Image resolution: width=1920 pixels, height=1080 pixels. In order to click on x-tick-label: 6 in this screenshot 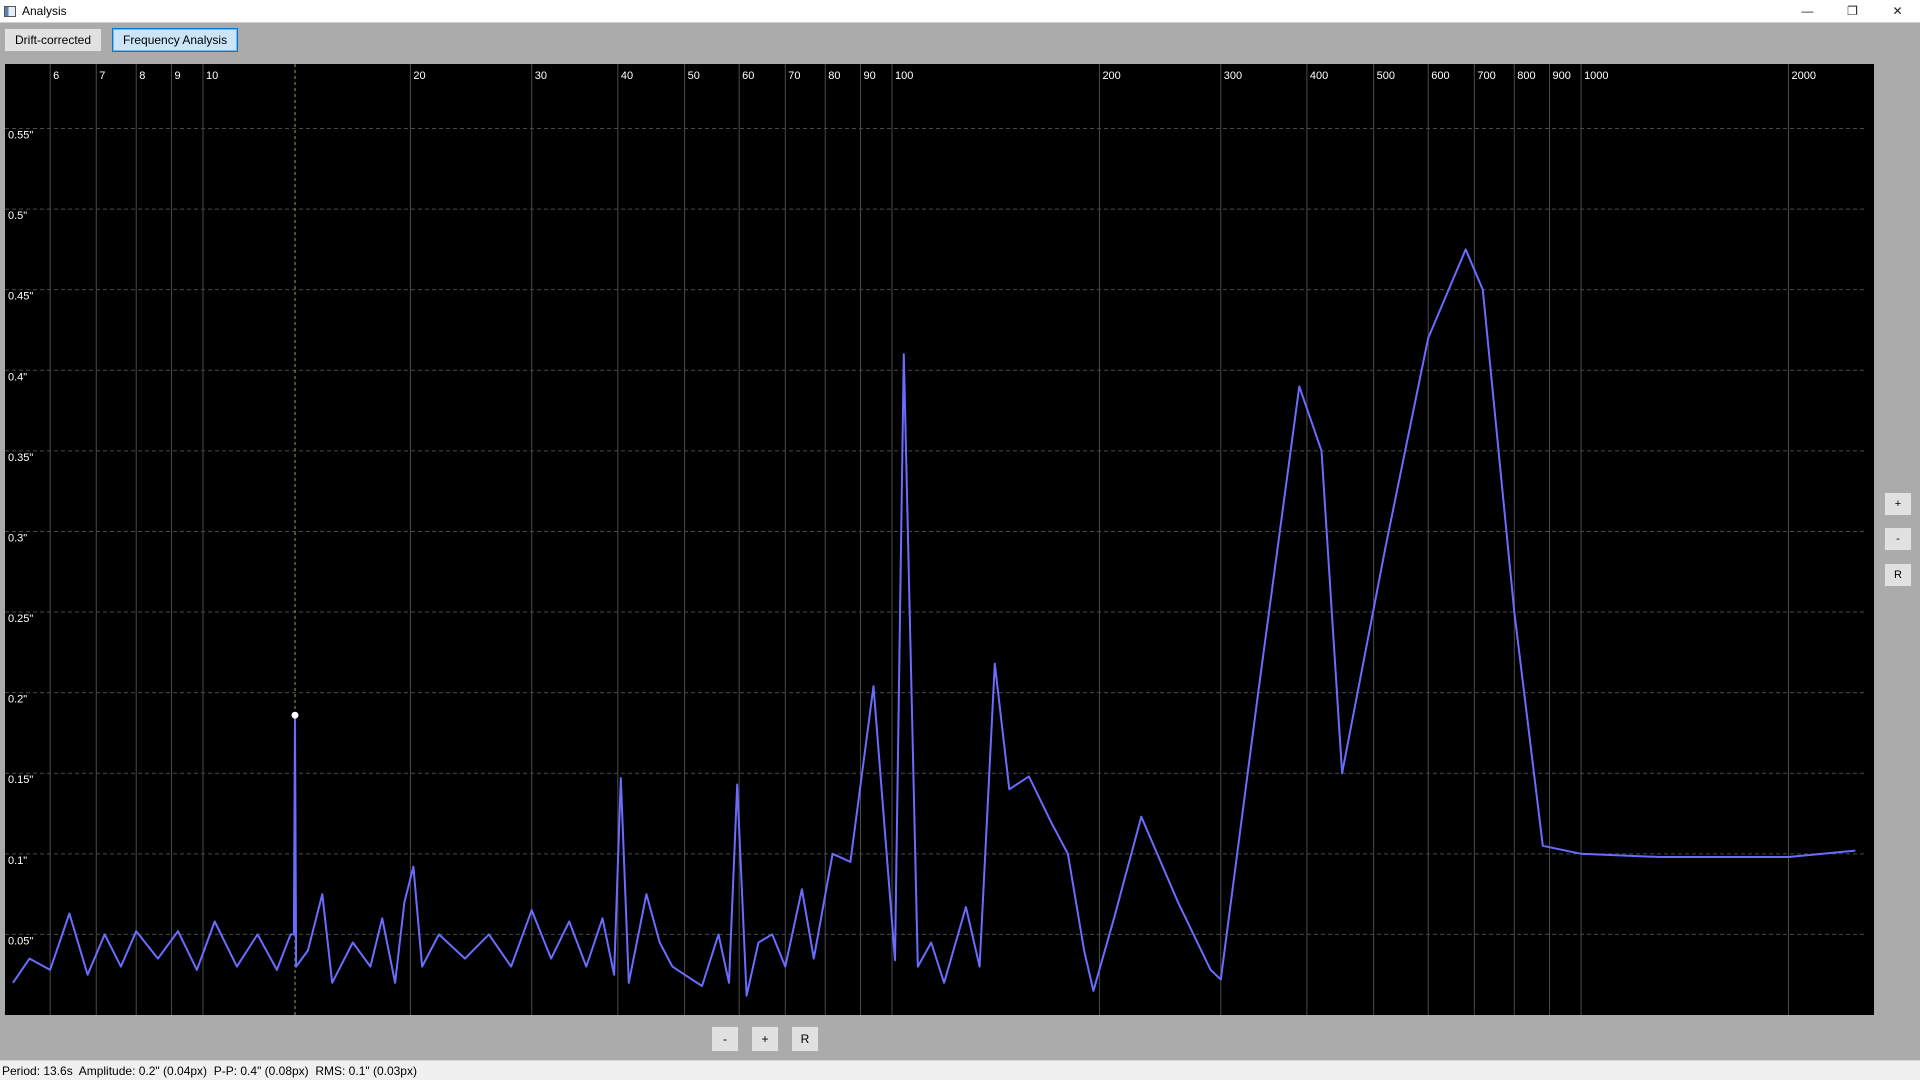, I will do `click(56, 76)`.